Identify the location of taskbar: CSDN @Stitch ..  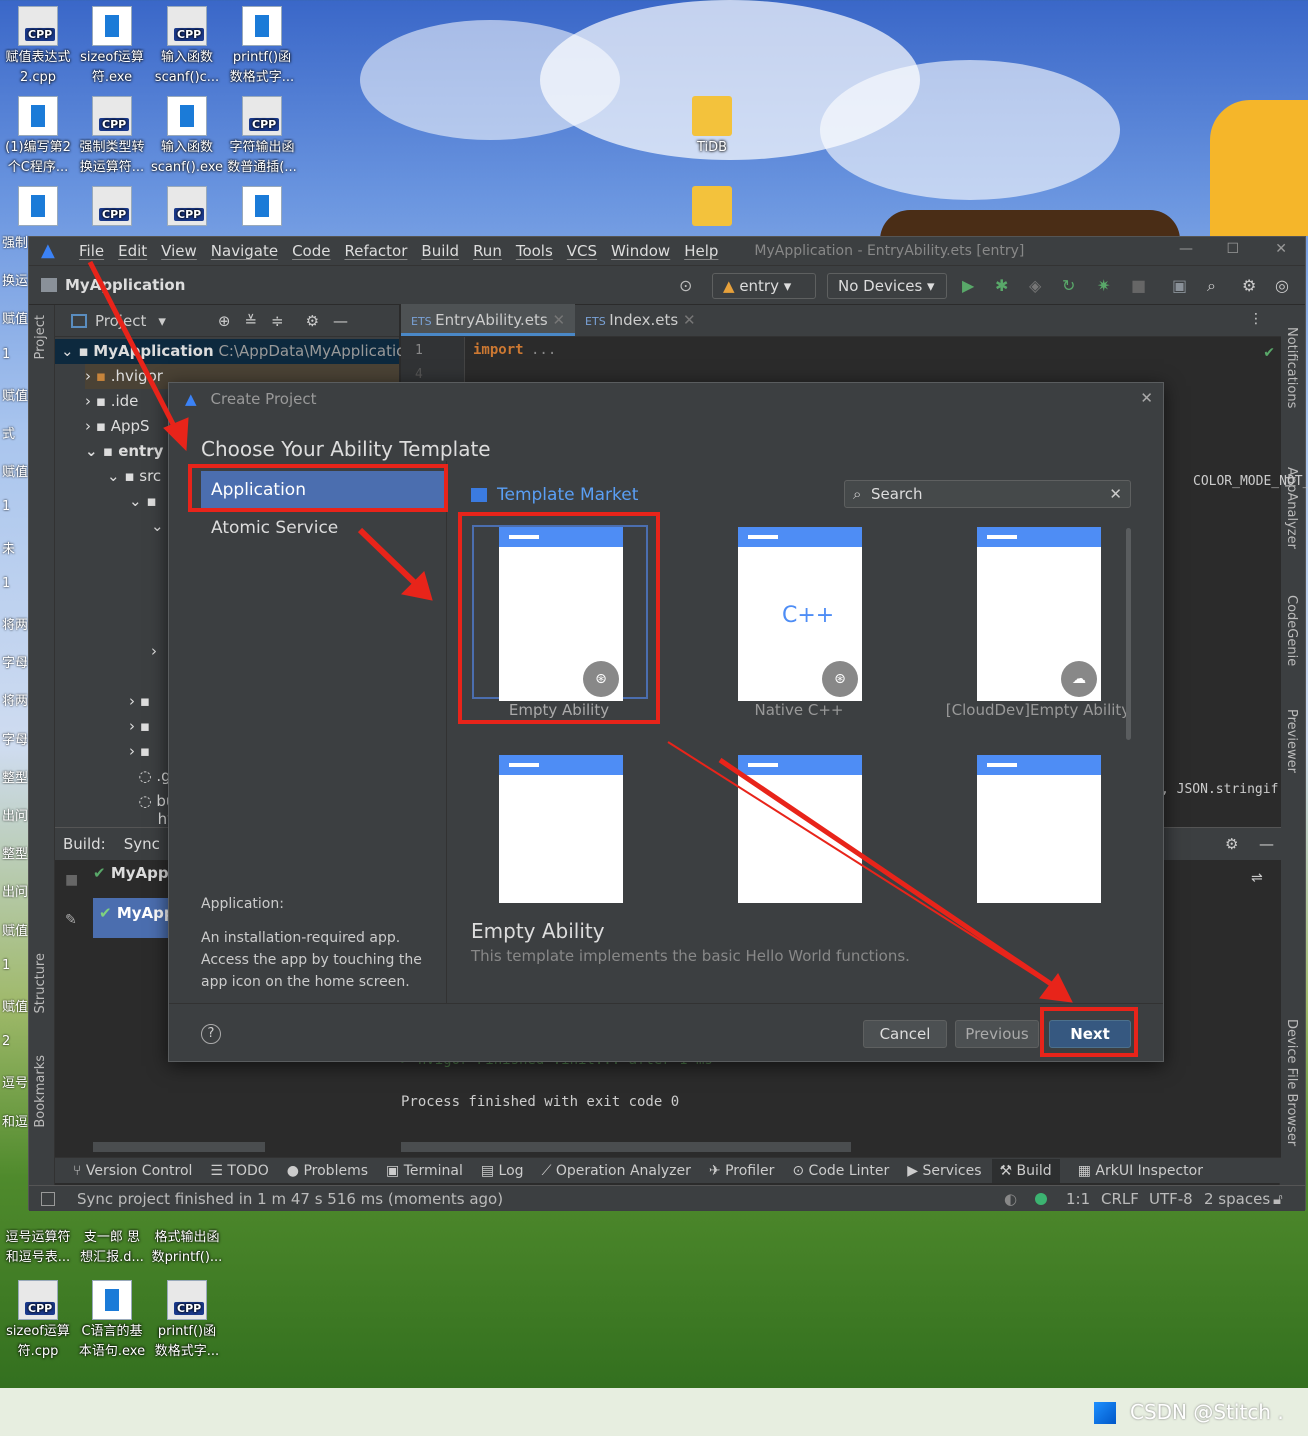
(654, 1412).